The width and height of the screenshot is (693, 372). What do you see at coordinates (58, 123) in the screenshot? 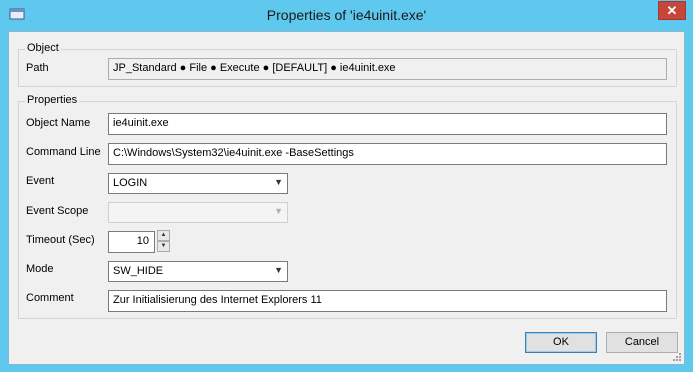
I see `object-name-label: Object Name` at bounding box center [58, 123].